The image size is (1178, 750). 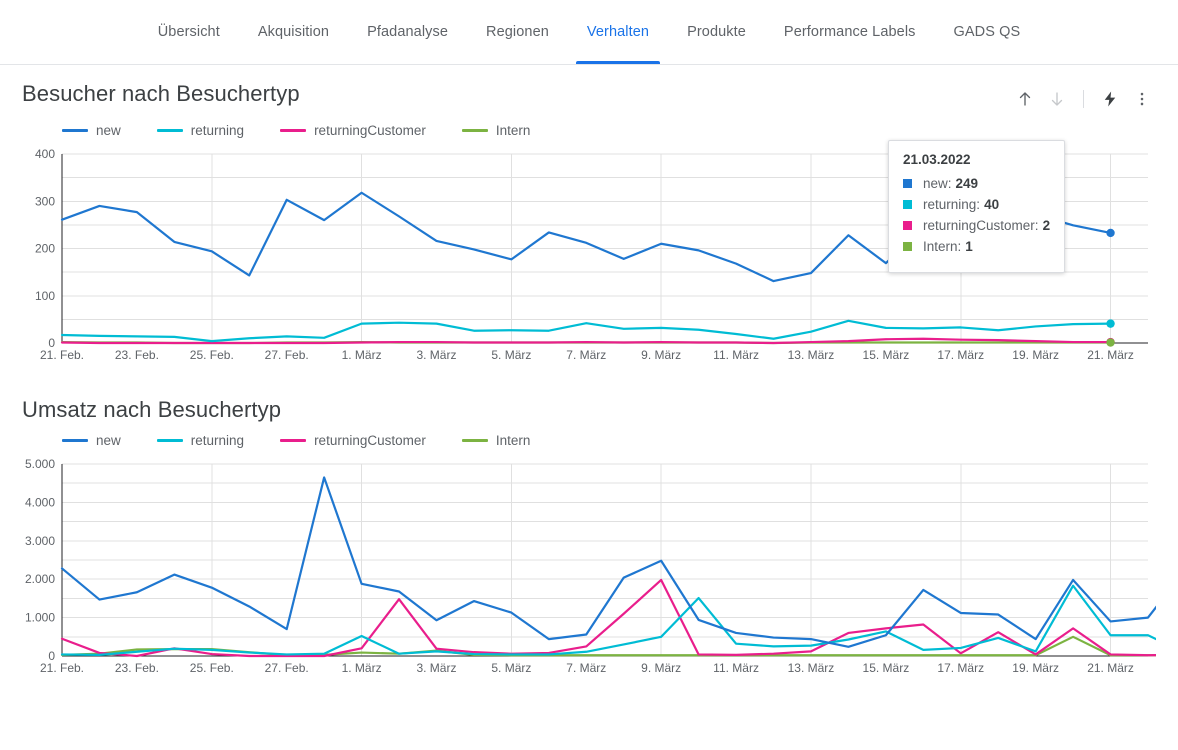 I want to click on tab-performance-labels: Performance Labels, so click(x=850, y=32).